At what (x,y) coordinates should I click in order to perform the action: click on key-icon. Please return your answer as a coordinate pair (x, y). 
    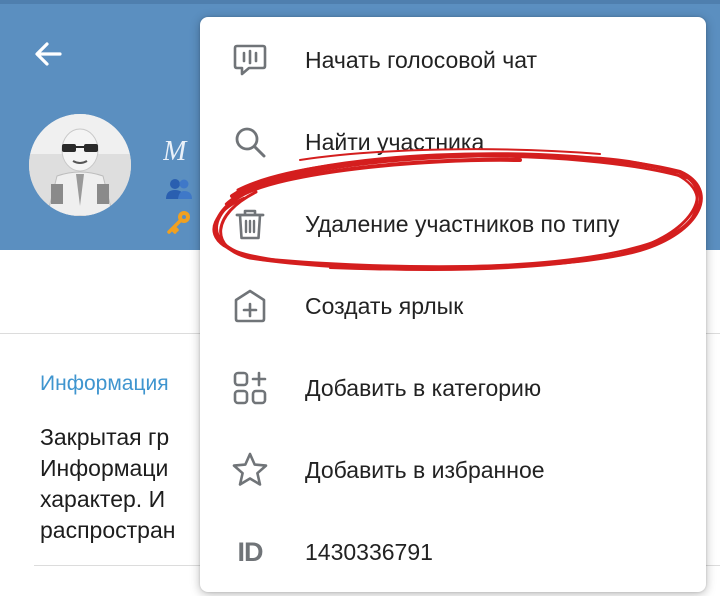
    Looking at the image, I should click on (179, 224).